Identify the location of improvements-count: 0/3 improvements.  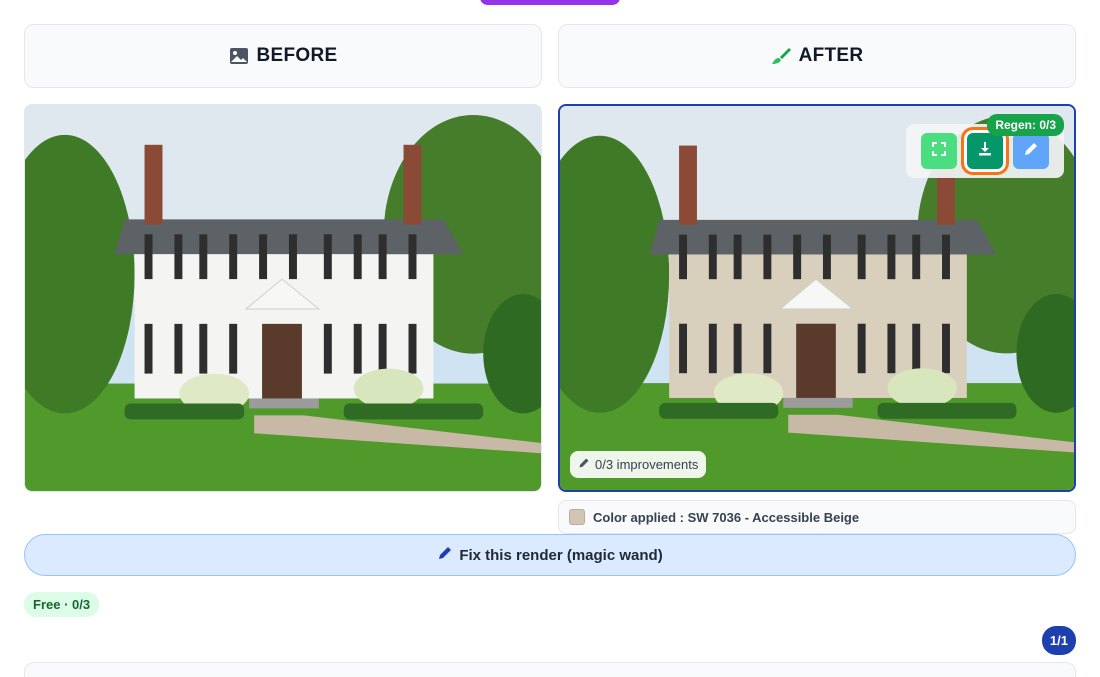
(647, 464).